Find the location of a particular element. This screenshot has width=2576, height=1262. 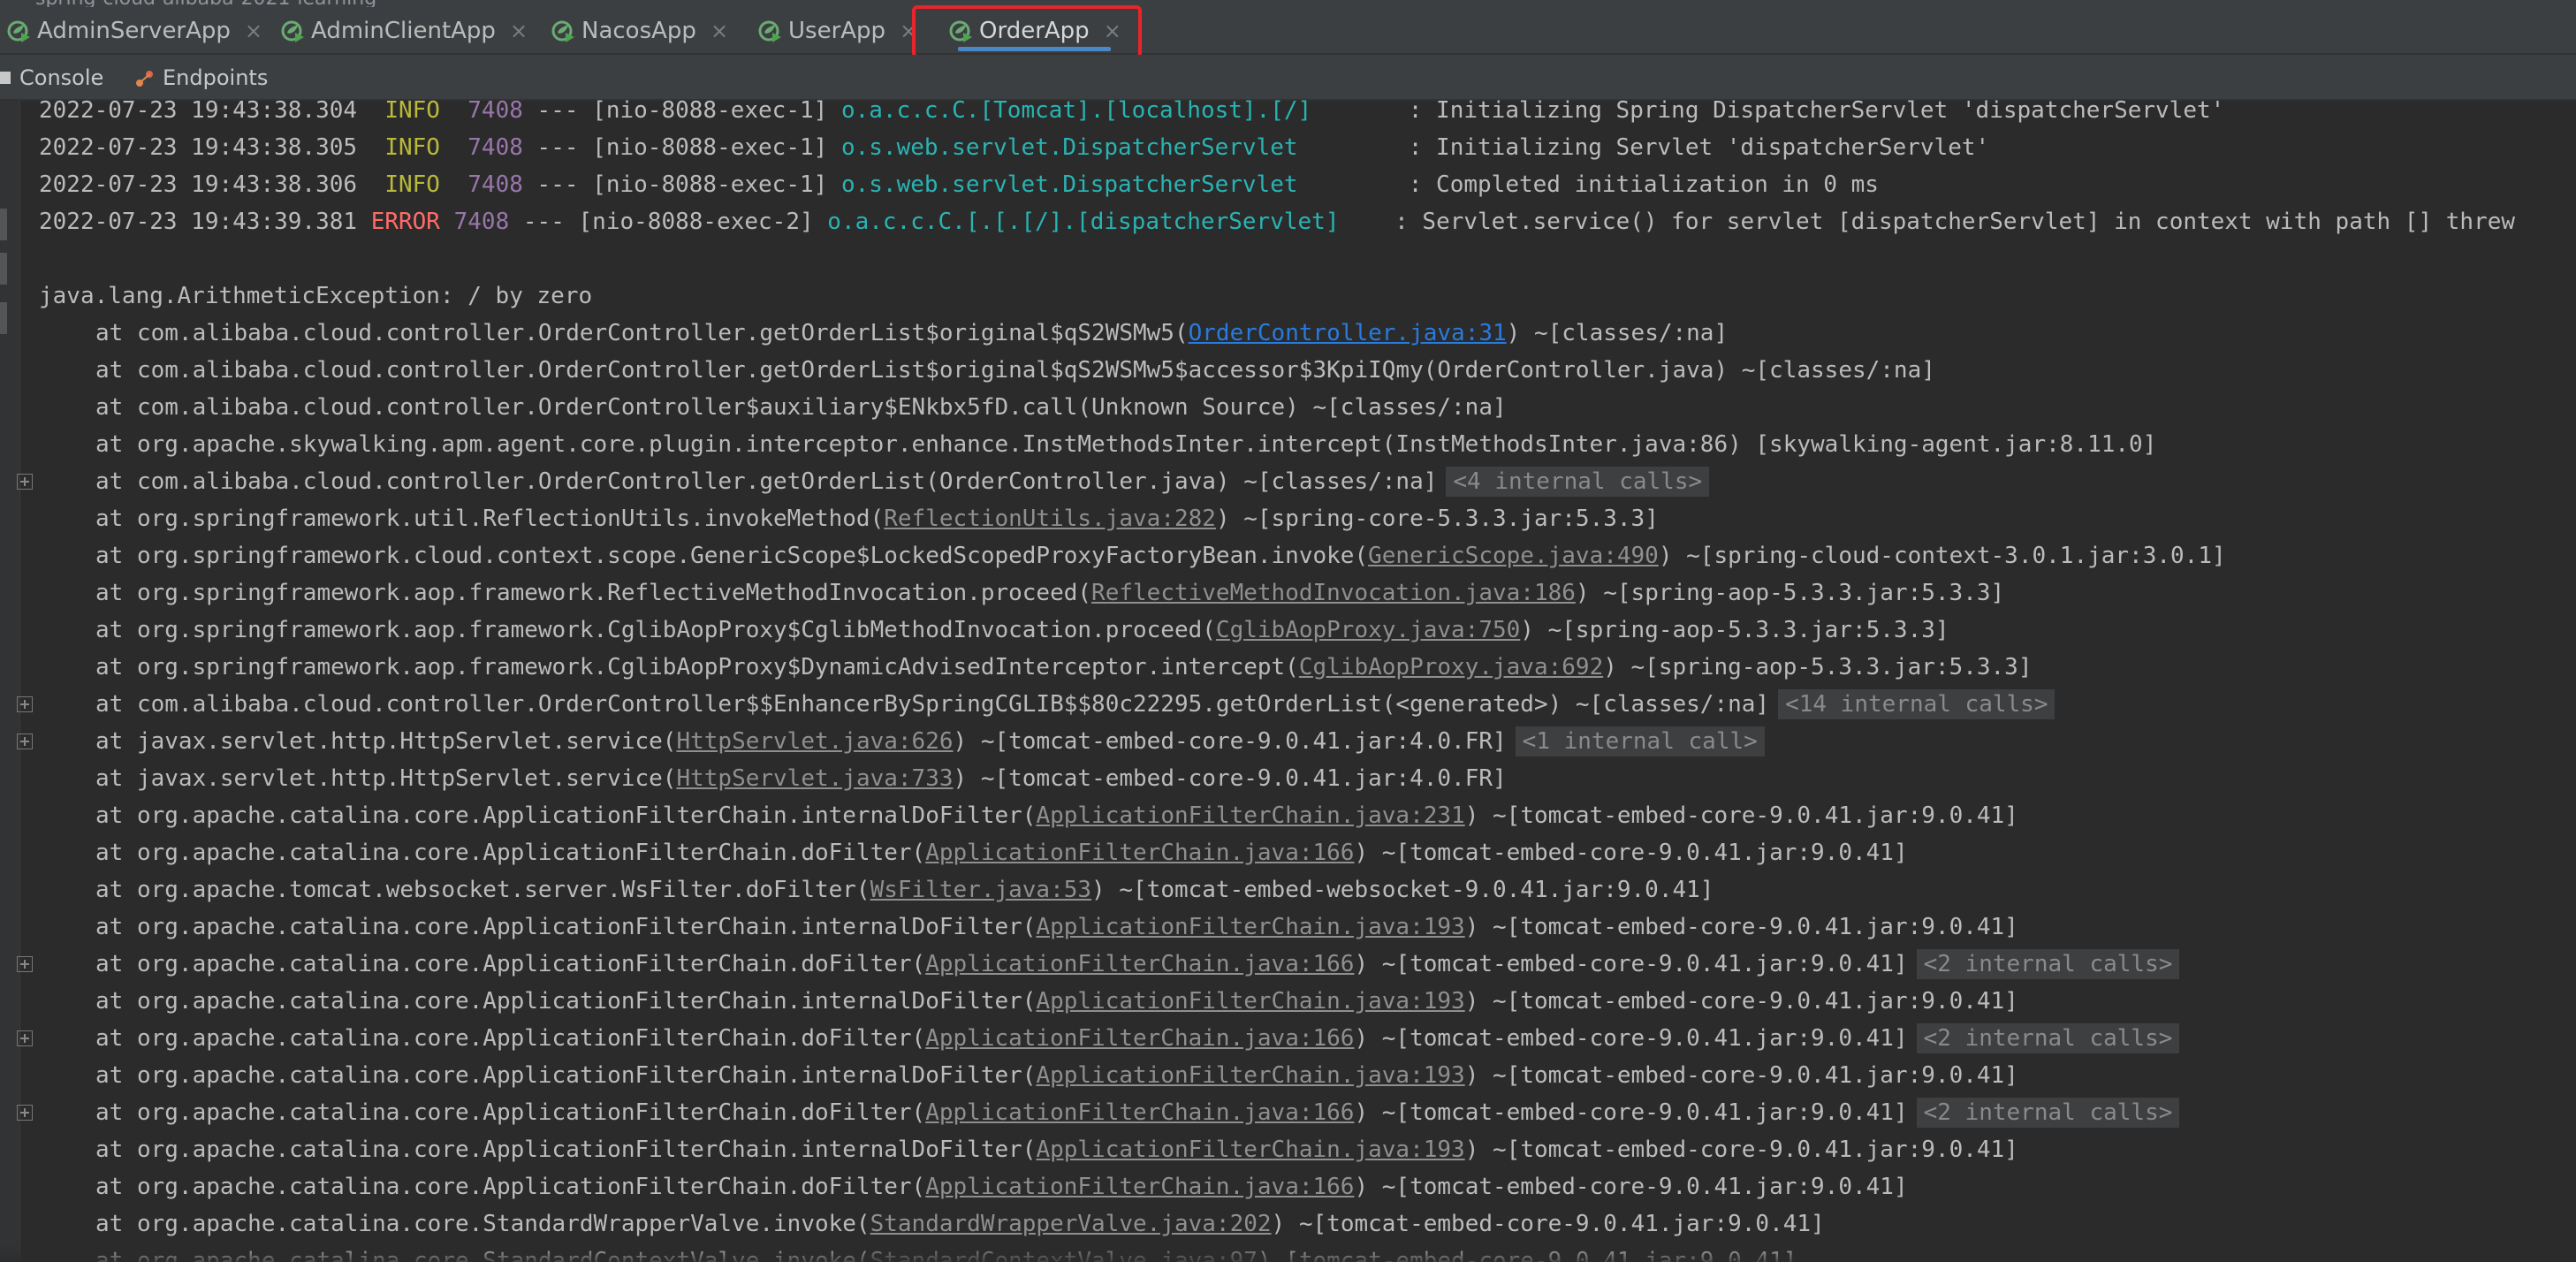

run-tab-nacosapp: NacosApp × is located at coordinates (639, 31).